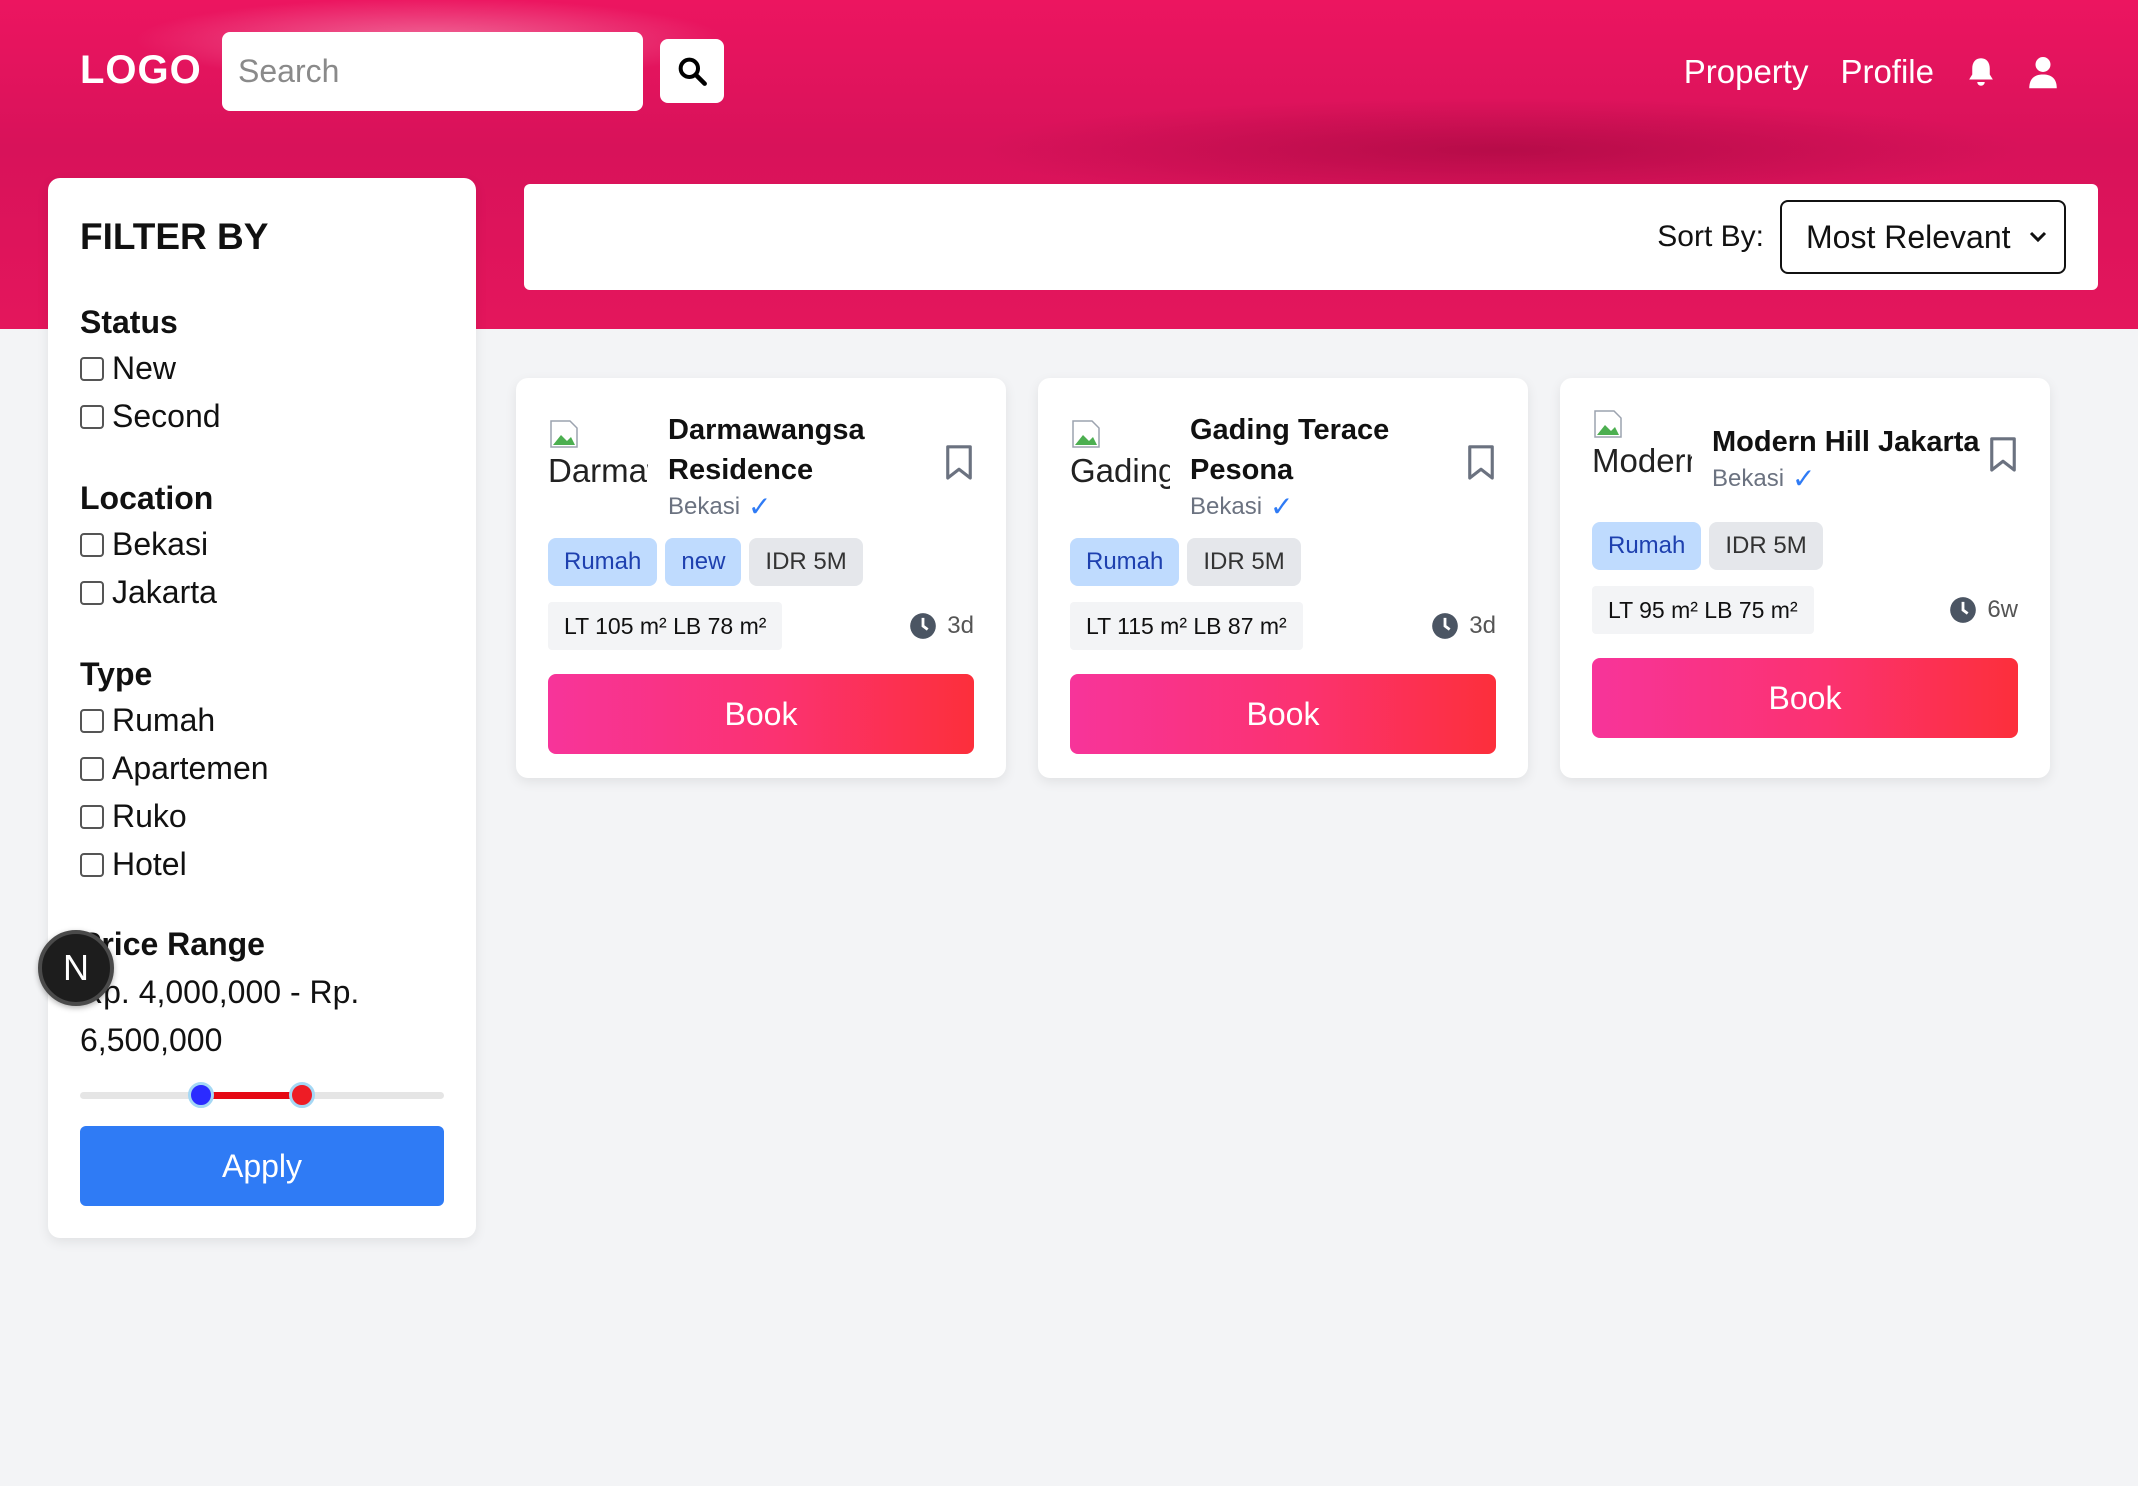  Describe the element at coordinates (2043, 72) in the screenshot. I see `user-profile-icon` at that location.